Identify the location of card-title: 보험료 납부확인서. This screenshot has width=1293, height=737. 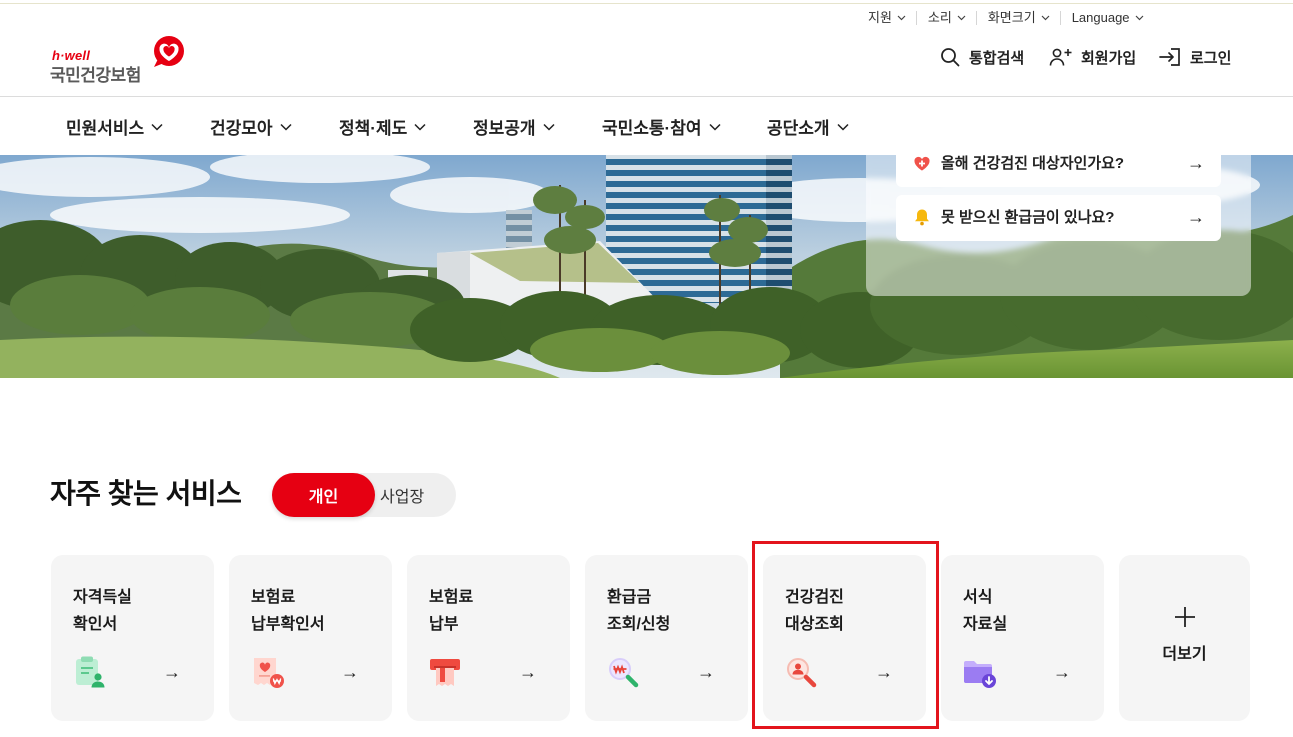
(288, 611).